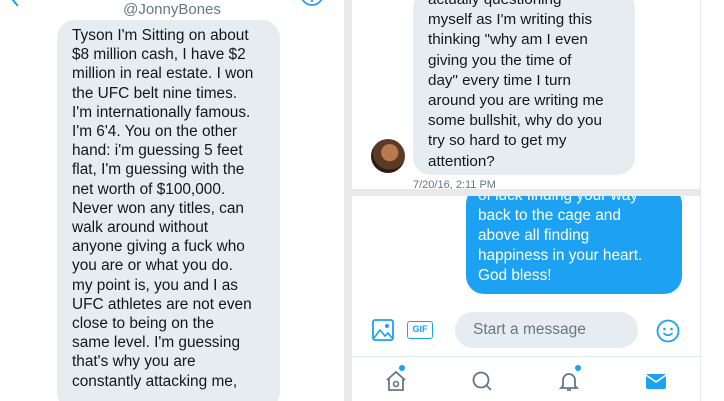 The image size is (724, 401). Describe the element at coordinates (388, 156) in the screenshot. I see `avatar` at that location.